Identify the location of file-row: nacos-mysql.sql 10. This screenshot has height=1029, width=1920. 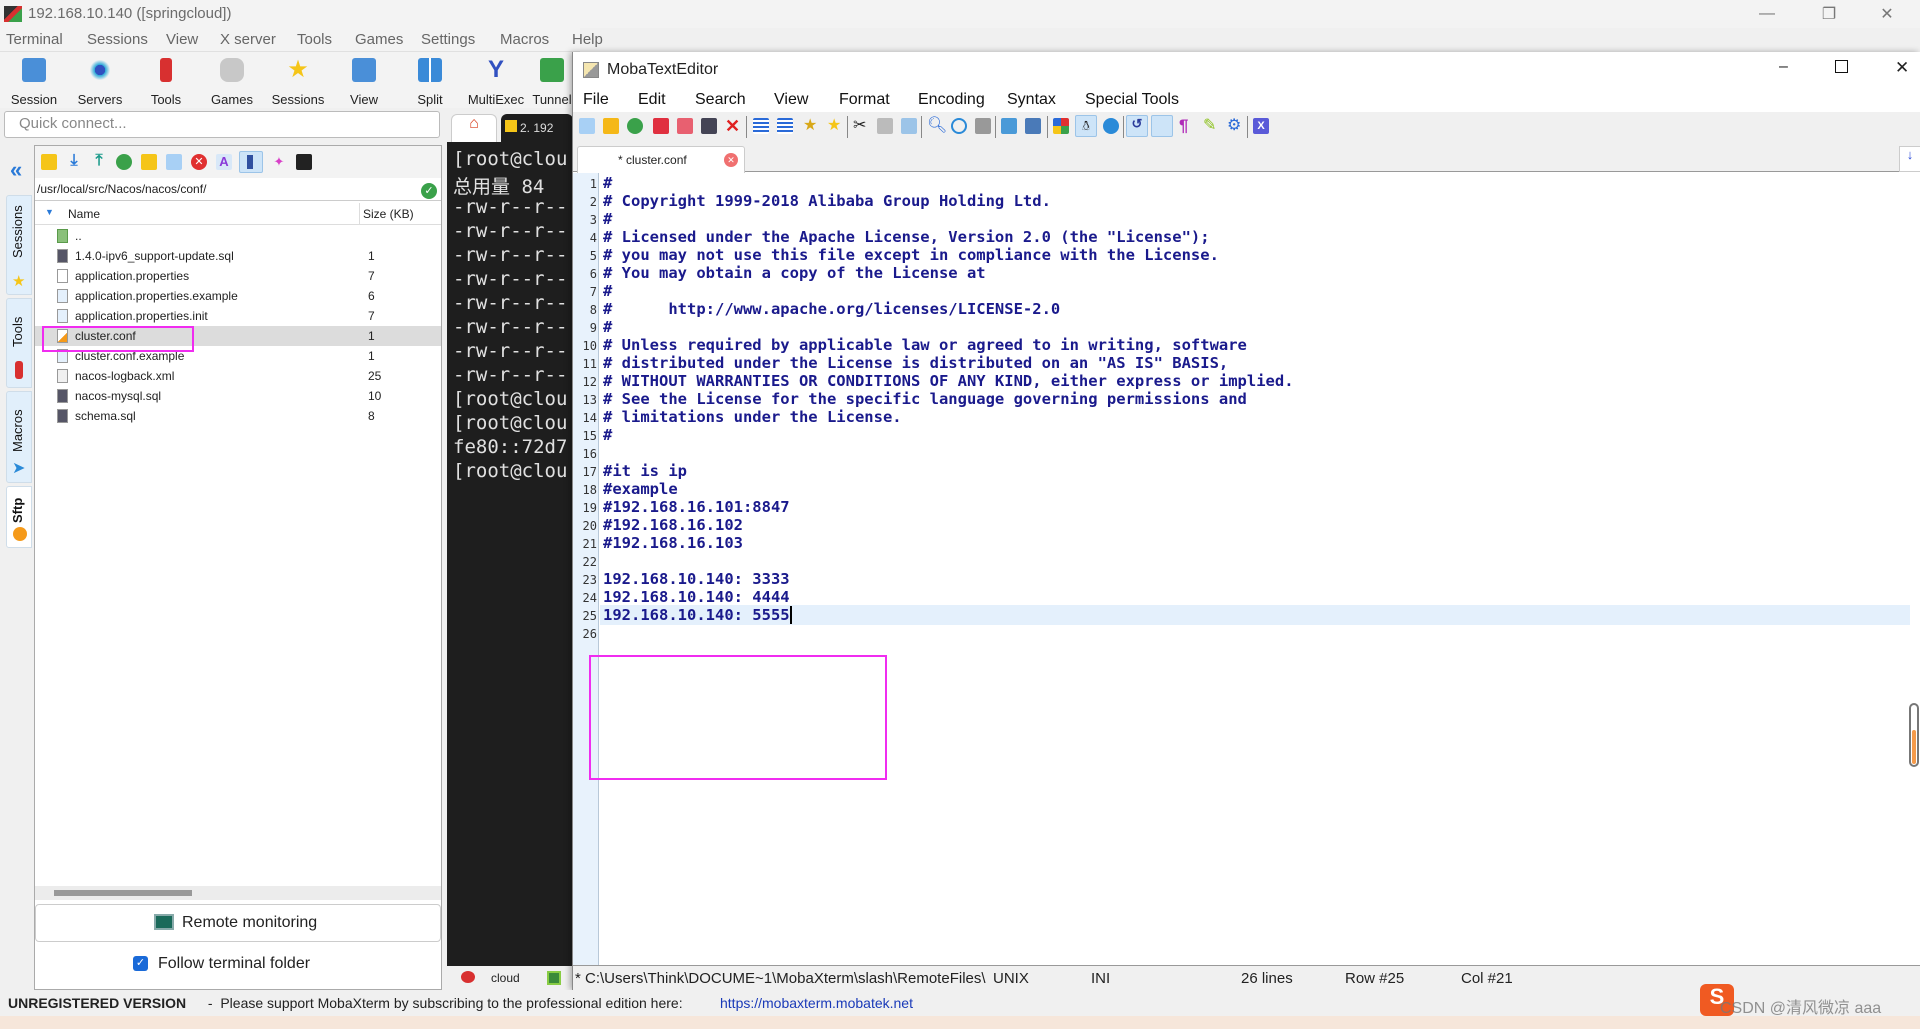
(238, 396).